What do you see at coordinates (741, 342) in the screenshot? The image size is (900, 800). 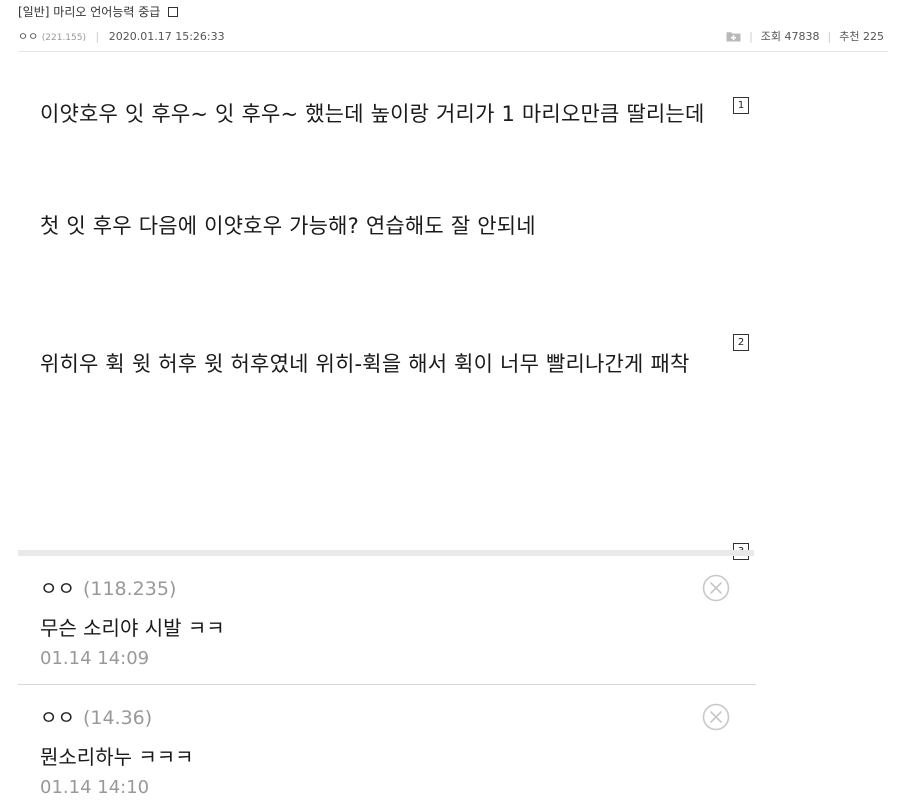 I see `section-marker: 2` at bounding box center [741, 342].